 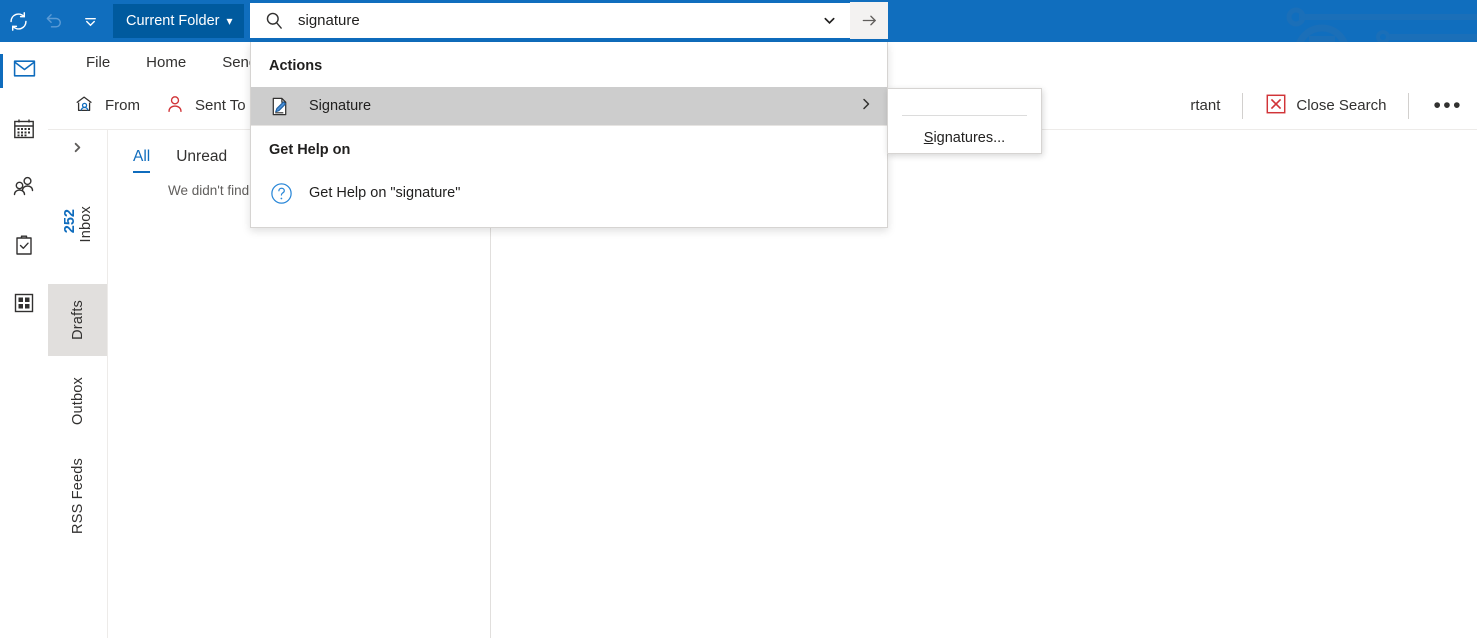 What do you see at coordinates (553, 21) in the screenshot?
I see `search-input: signature` at bounding box center [553, 21].